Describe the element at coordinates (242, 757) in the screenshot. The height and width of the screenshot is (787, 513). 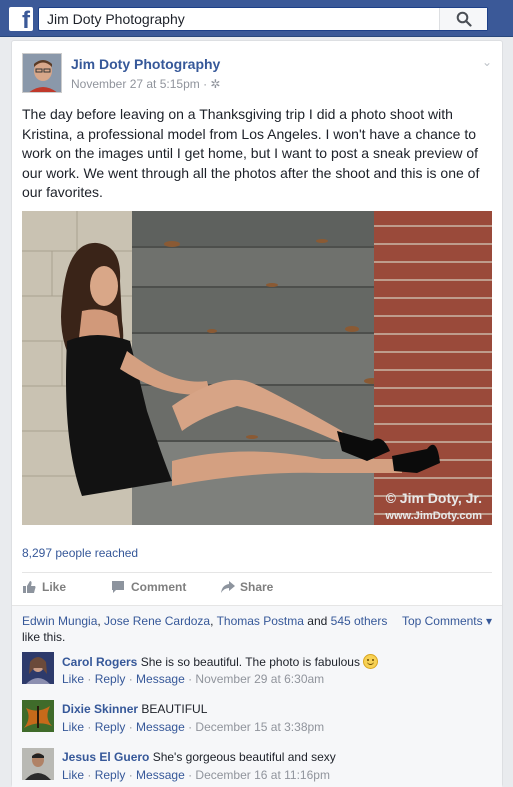
I see `comment-message: She's gorgeous beautiful and sexy` at that location.